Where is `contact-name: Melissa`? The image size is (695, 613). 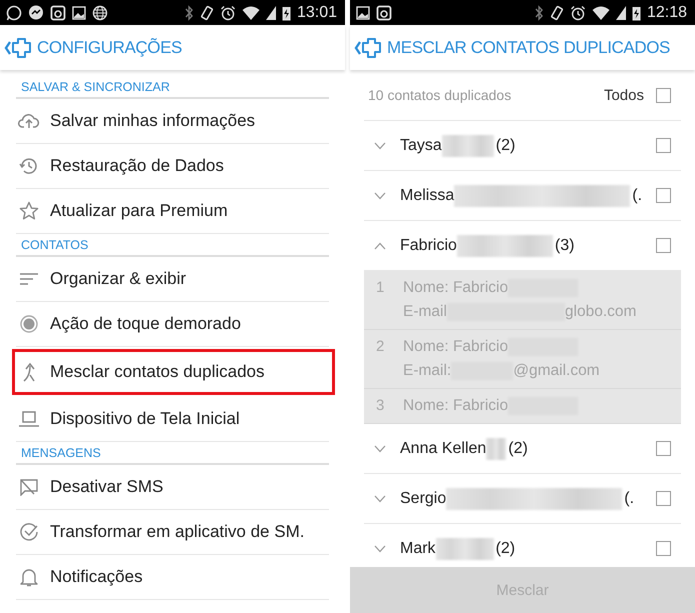
contact-name: Melissa is located at coordinates (427, 195).